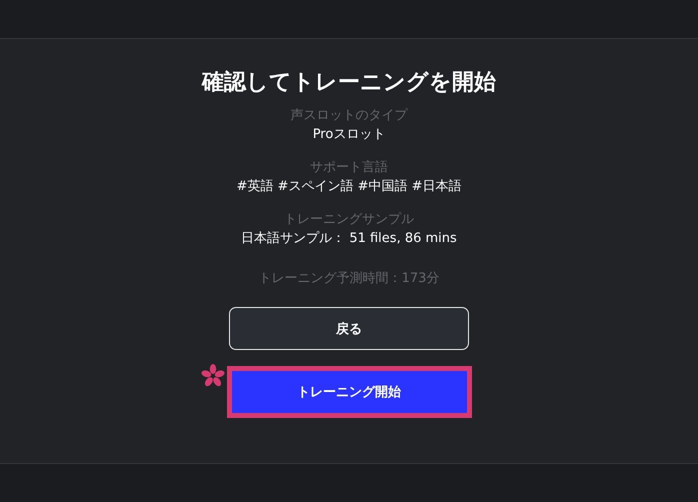  Describe the element at coordinates (349, 83) in the screenshot. I see `dialog-title: 確認してトレーニングを開始` at that location.